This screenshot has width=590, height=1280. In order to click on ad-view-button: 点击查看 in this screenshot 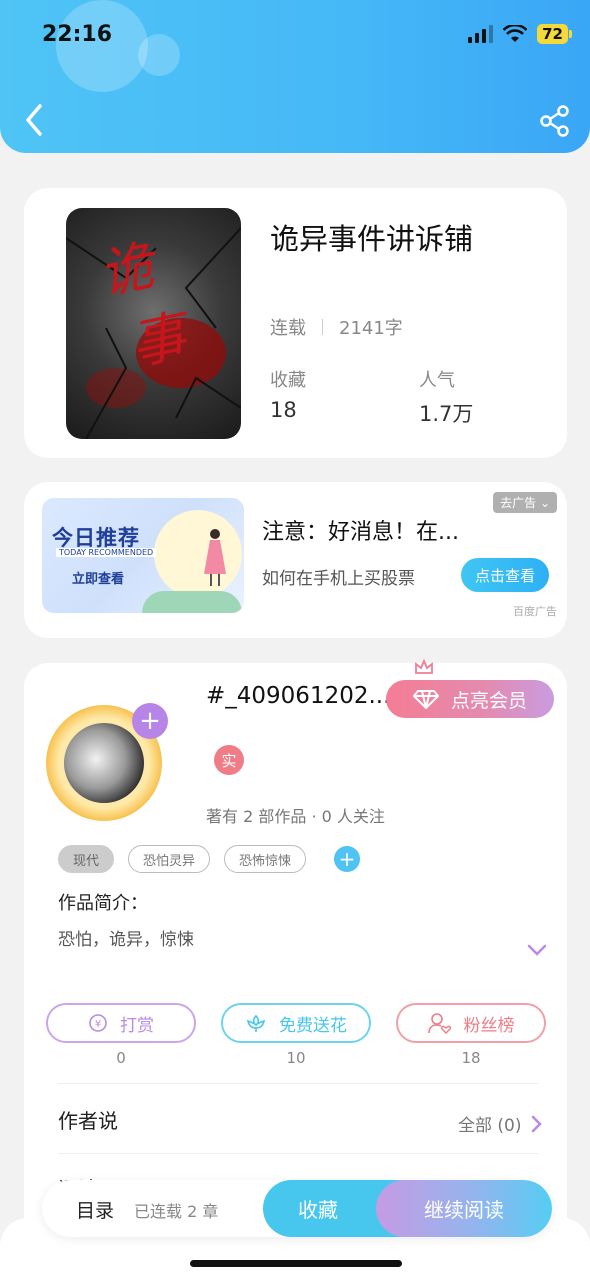, I will do `click(505, 575)`.